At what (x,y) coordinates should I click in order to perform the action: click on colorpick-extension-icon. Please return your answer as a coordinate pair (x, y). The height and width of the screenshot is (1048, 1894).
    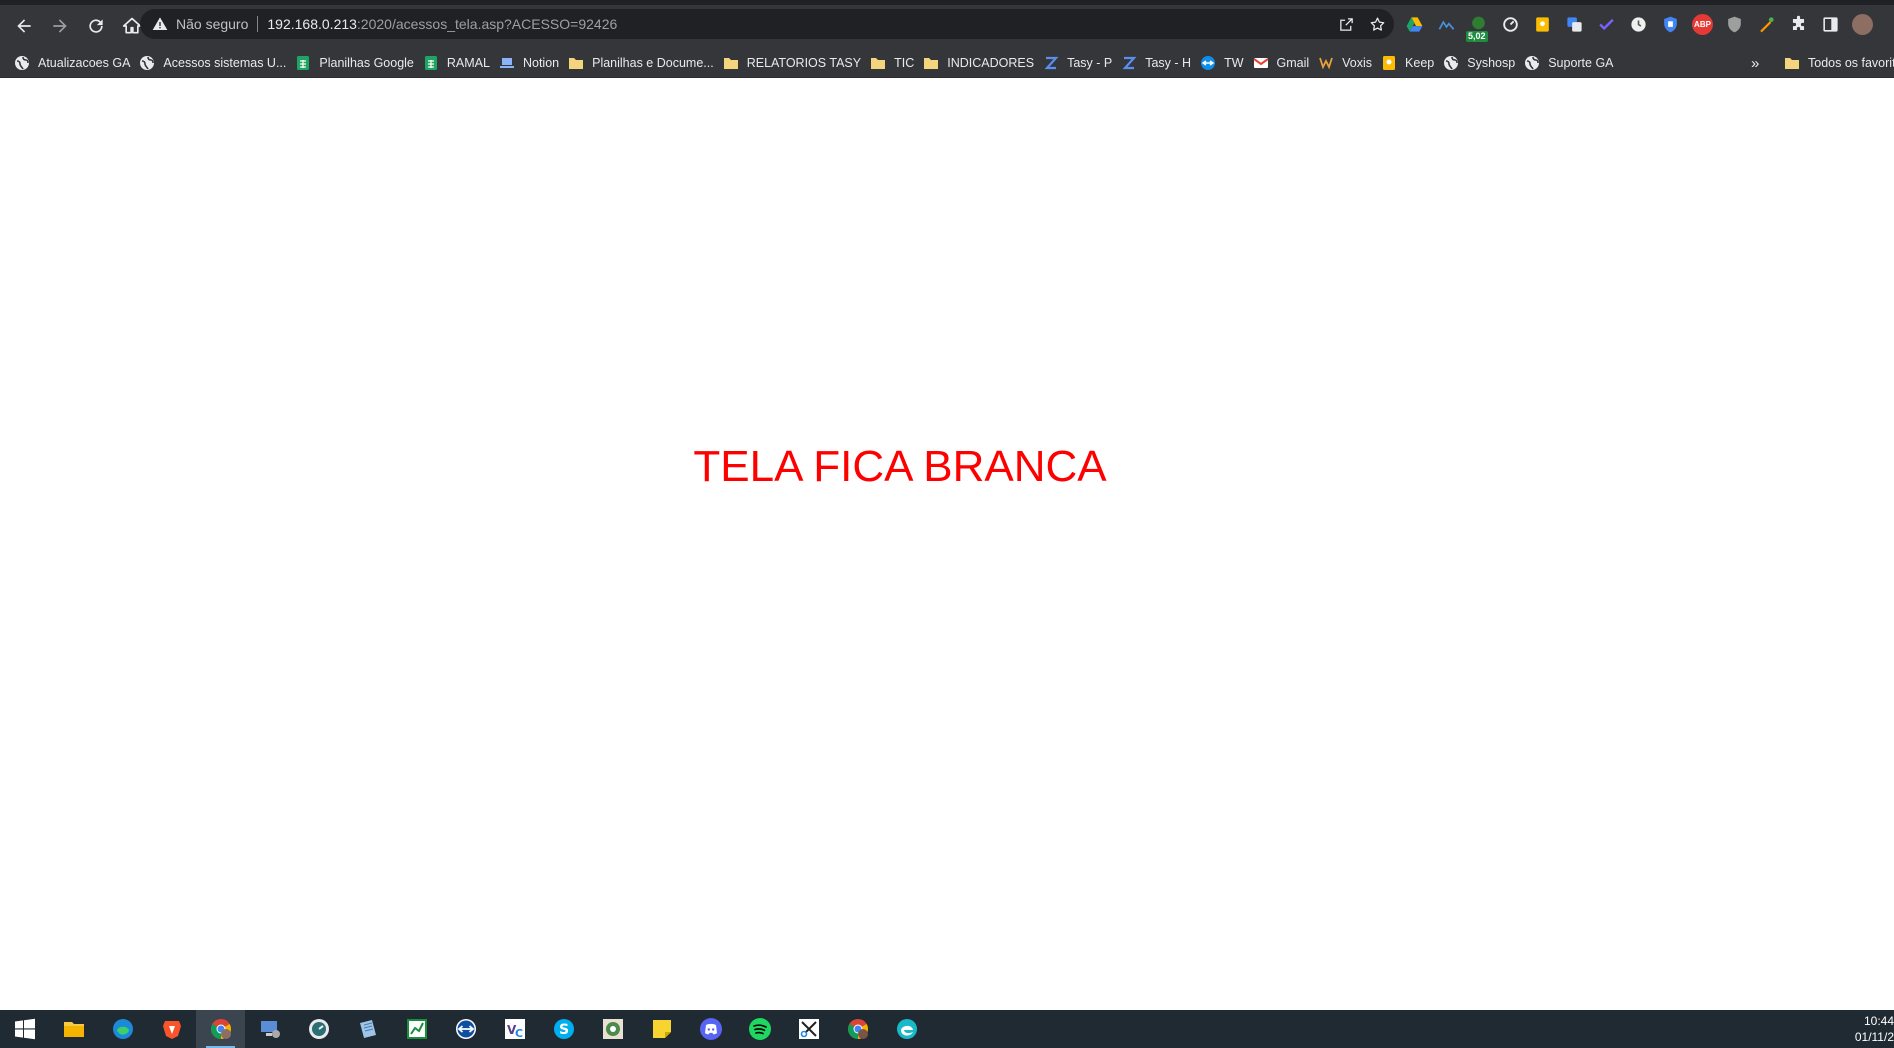
    Looking at the image, I should click on (1766, 24).